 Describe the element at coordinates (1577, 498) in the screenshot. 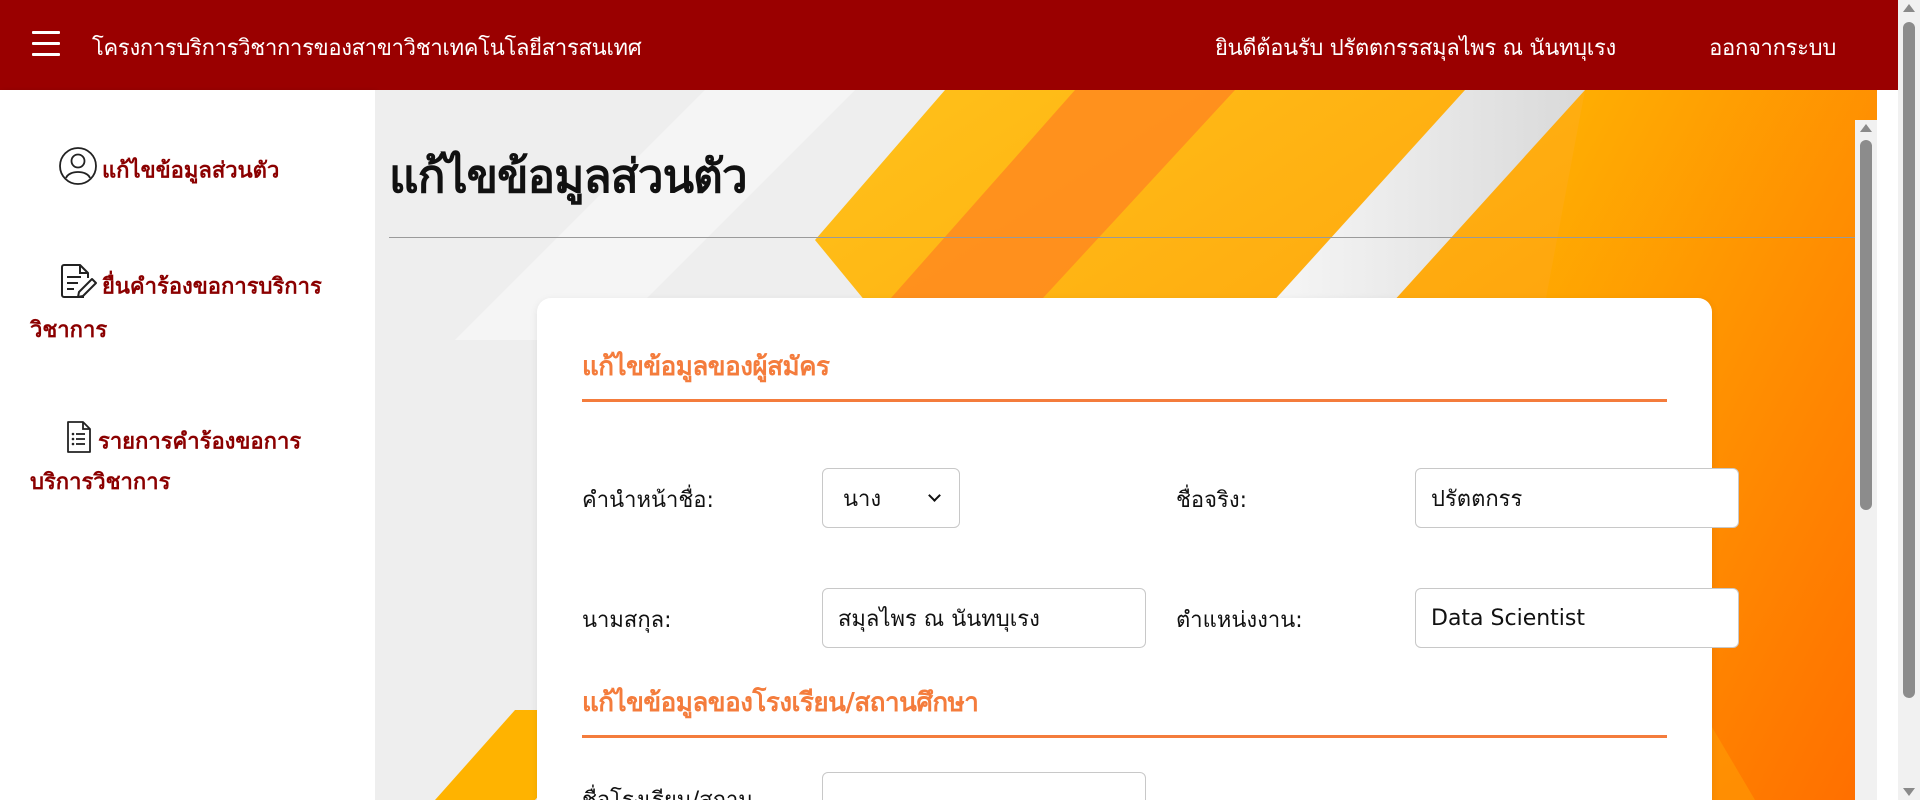

I see `firstname-field: ปรัตตกรร` at that location.